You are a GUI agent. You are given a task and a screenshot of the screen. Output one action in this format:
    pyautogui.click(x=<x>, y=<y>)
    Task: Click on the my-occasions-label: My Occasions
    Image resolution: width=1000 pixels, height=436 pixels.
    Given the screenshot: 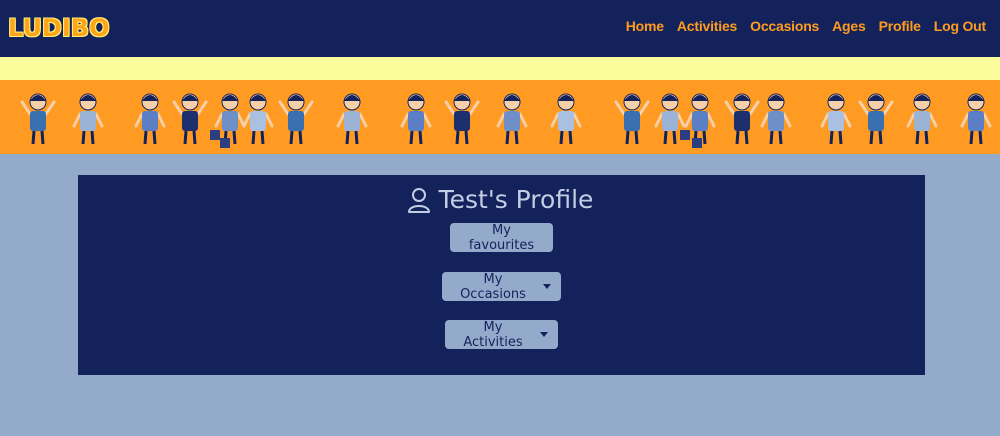 What is the action you would take?
    pyautogui.click(x=493, y=286)
    